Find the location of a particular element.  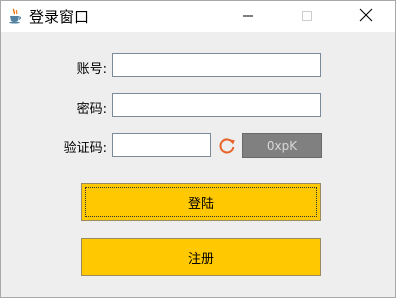

close-button is located at coordinates (366, 16).